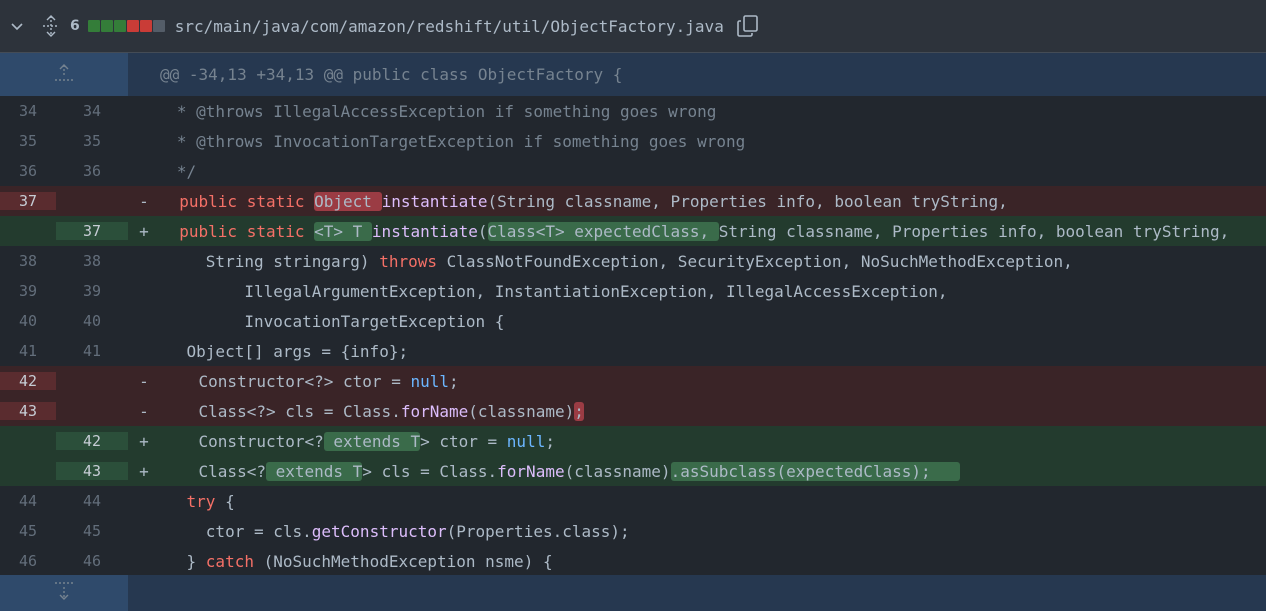 This screenshot has width=1266, height=611. I want to click on old-line-number: 36, so click(28, 171).